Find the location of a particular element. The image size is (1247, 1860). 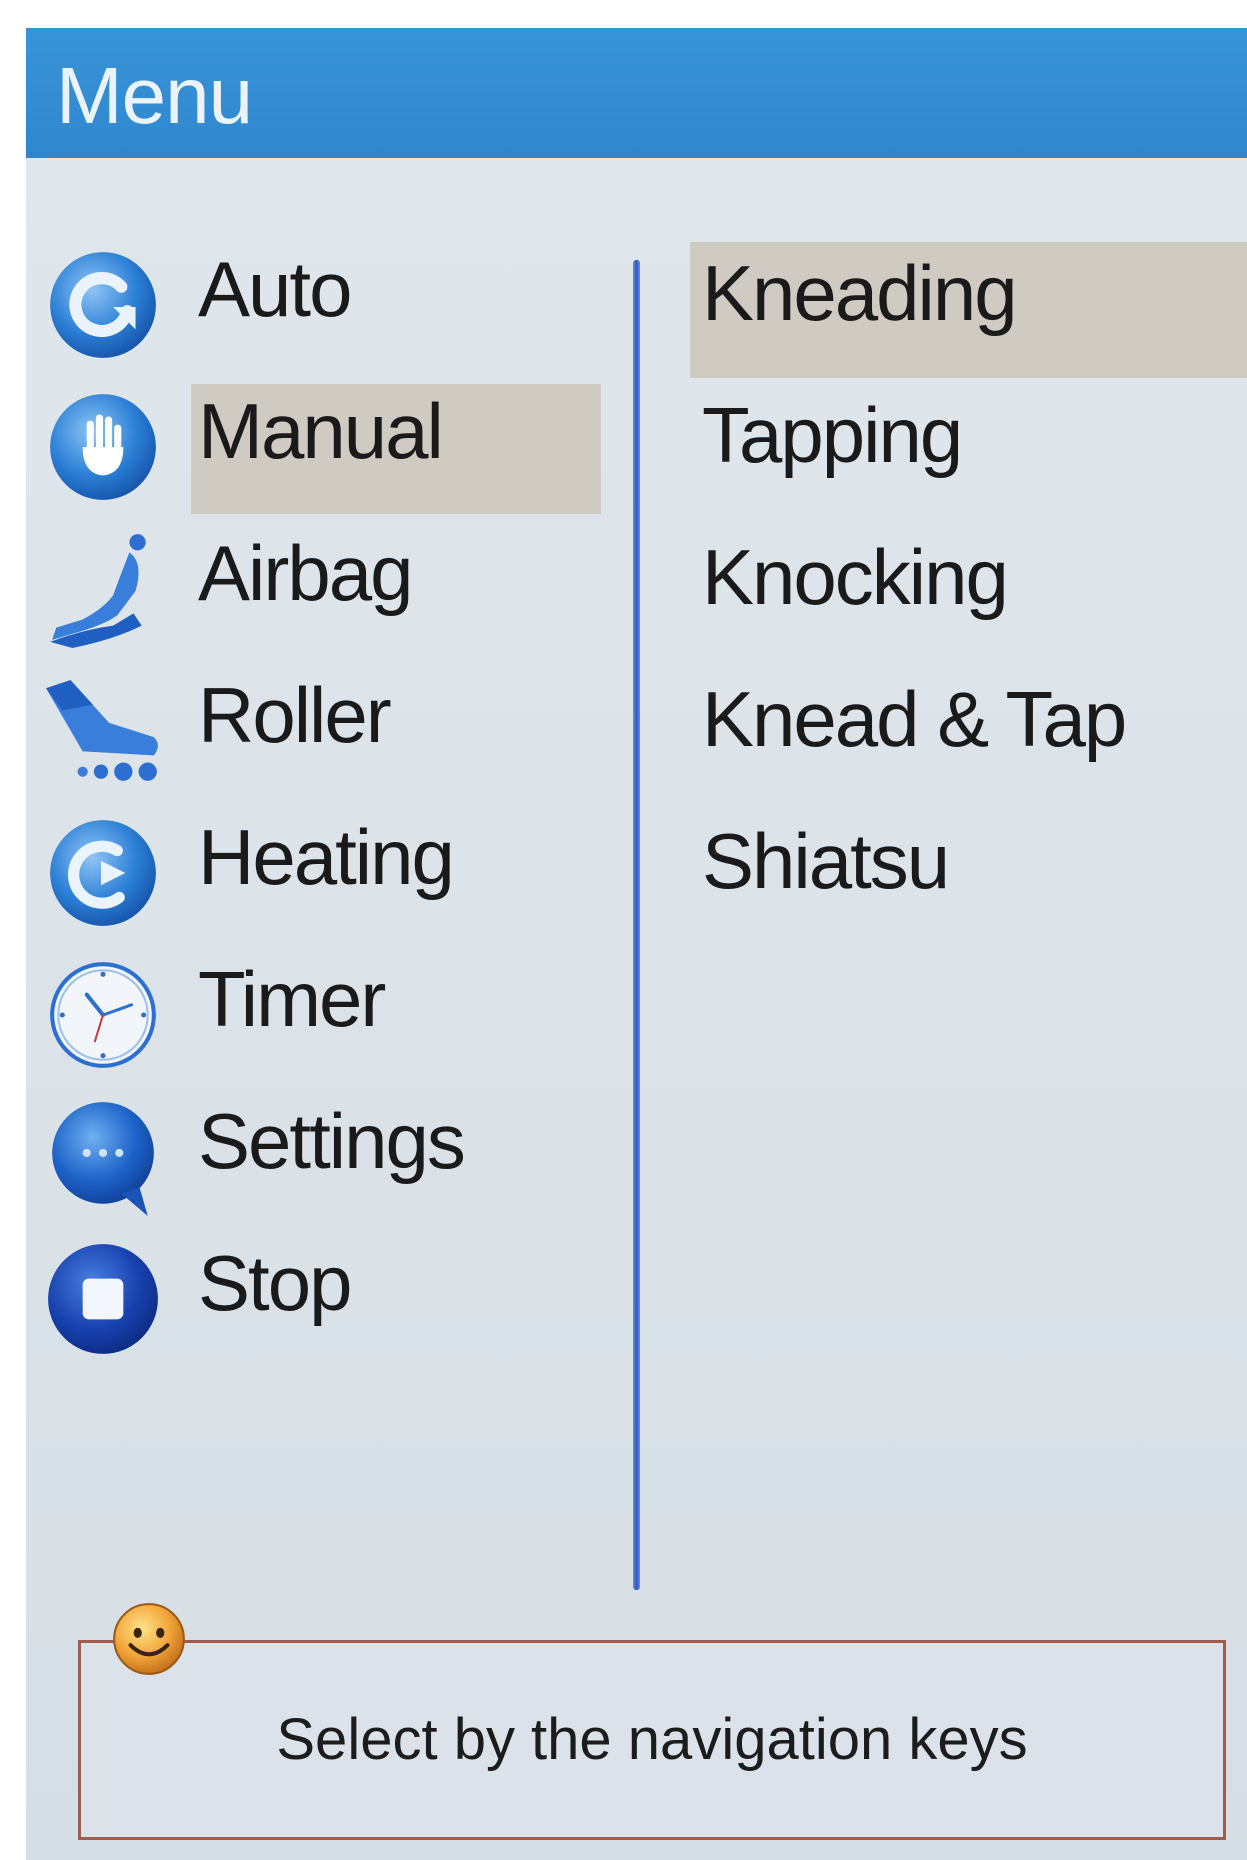

heating-icon is located at coordinates (103, 873).